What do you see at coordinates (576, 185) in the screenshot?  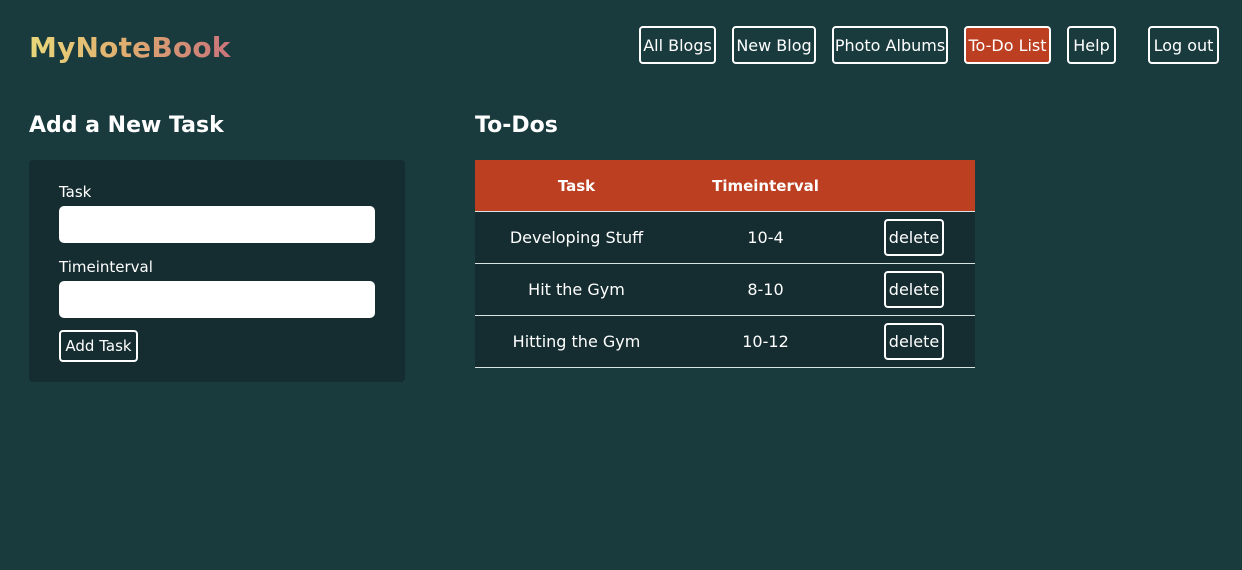 I see `column-header-task: Task` at bounding box center [576, 185].